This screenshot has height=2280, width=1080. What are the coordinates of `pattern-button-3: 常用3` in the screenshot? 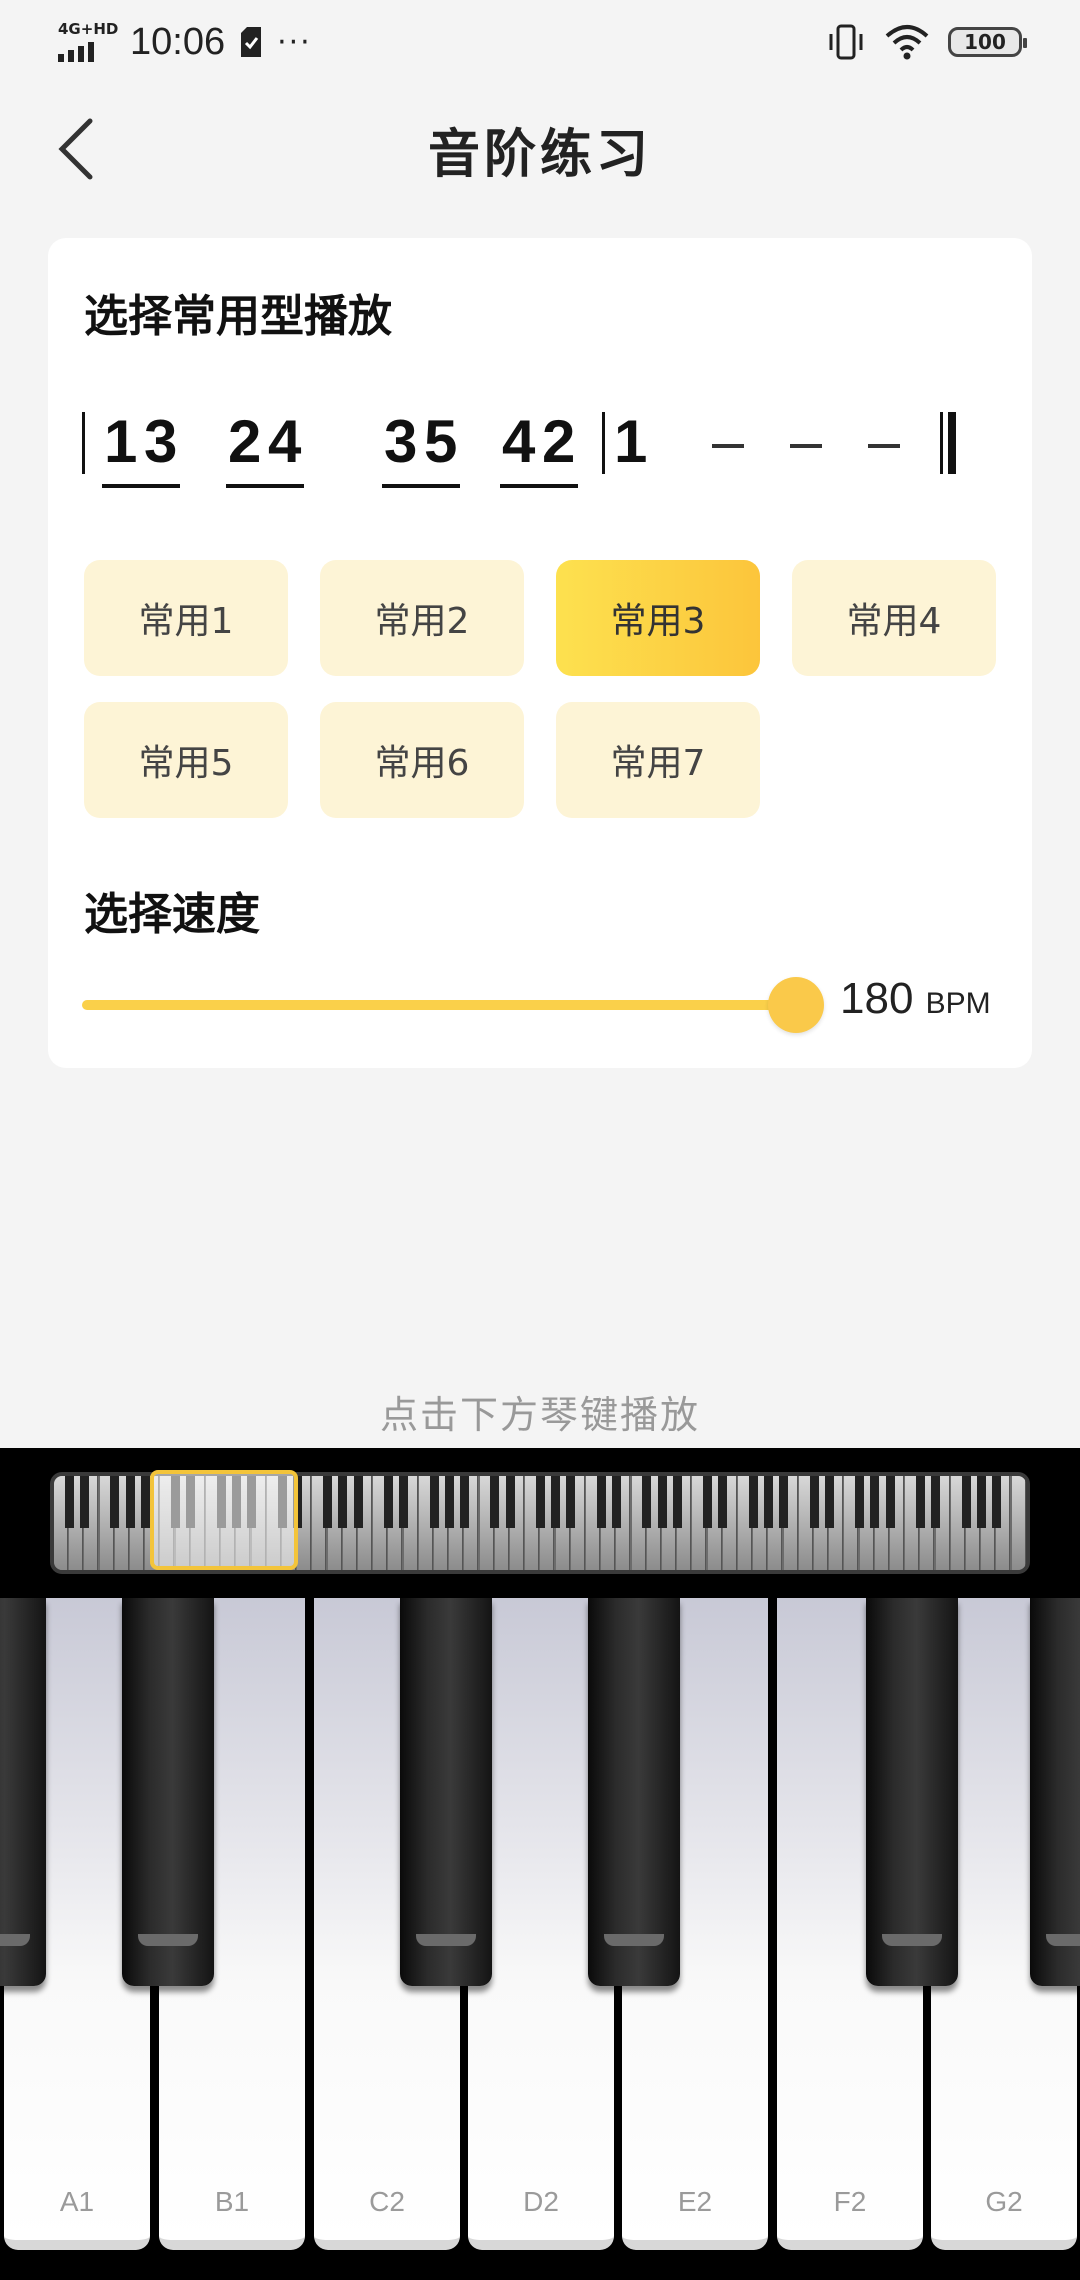 It's located at (658, 618).